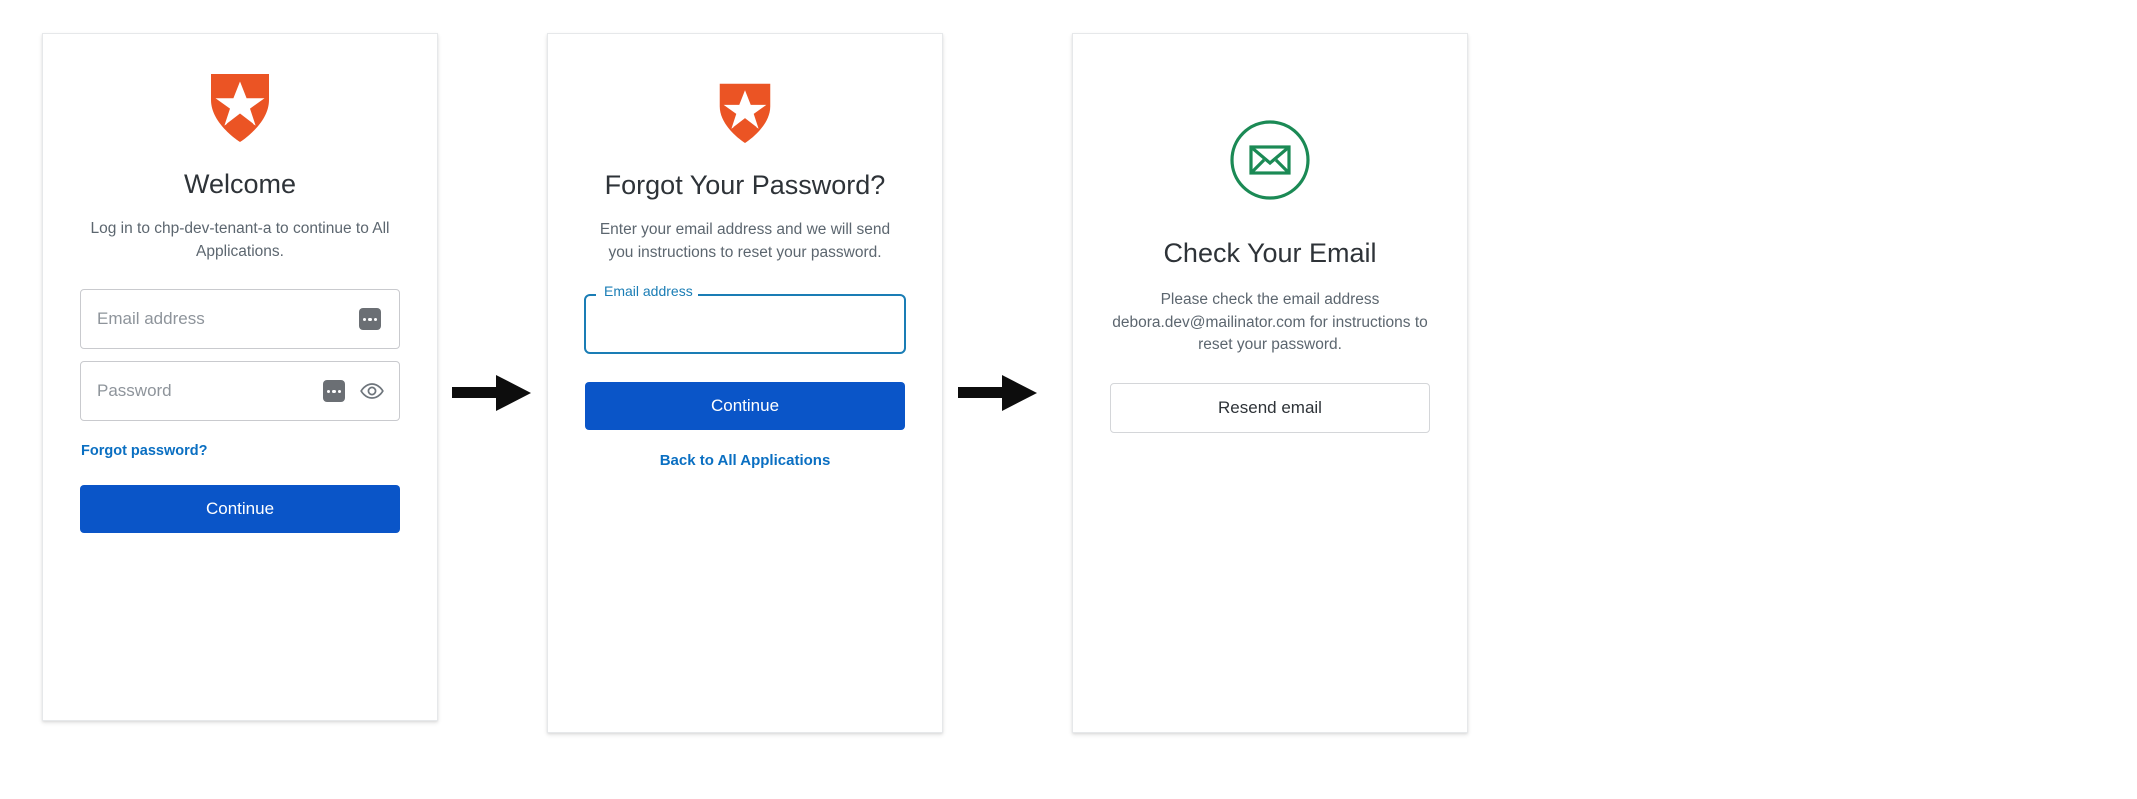  I want to click on password-field: Password, so click(240, 391).